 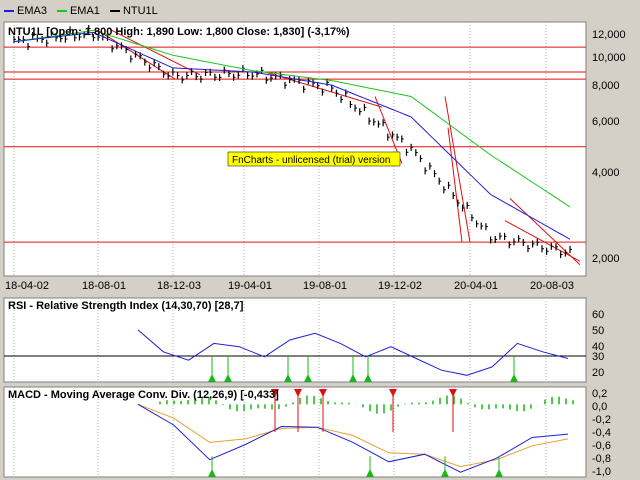 I want to click on price-y-tick: 10,000, so click(x=609, y=58).